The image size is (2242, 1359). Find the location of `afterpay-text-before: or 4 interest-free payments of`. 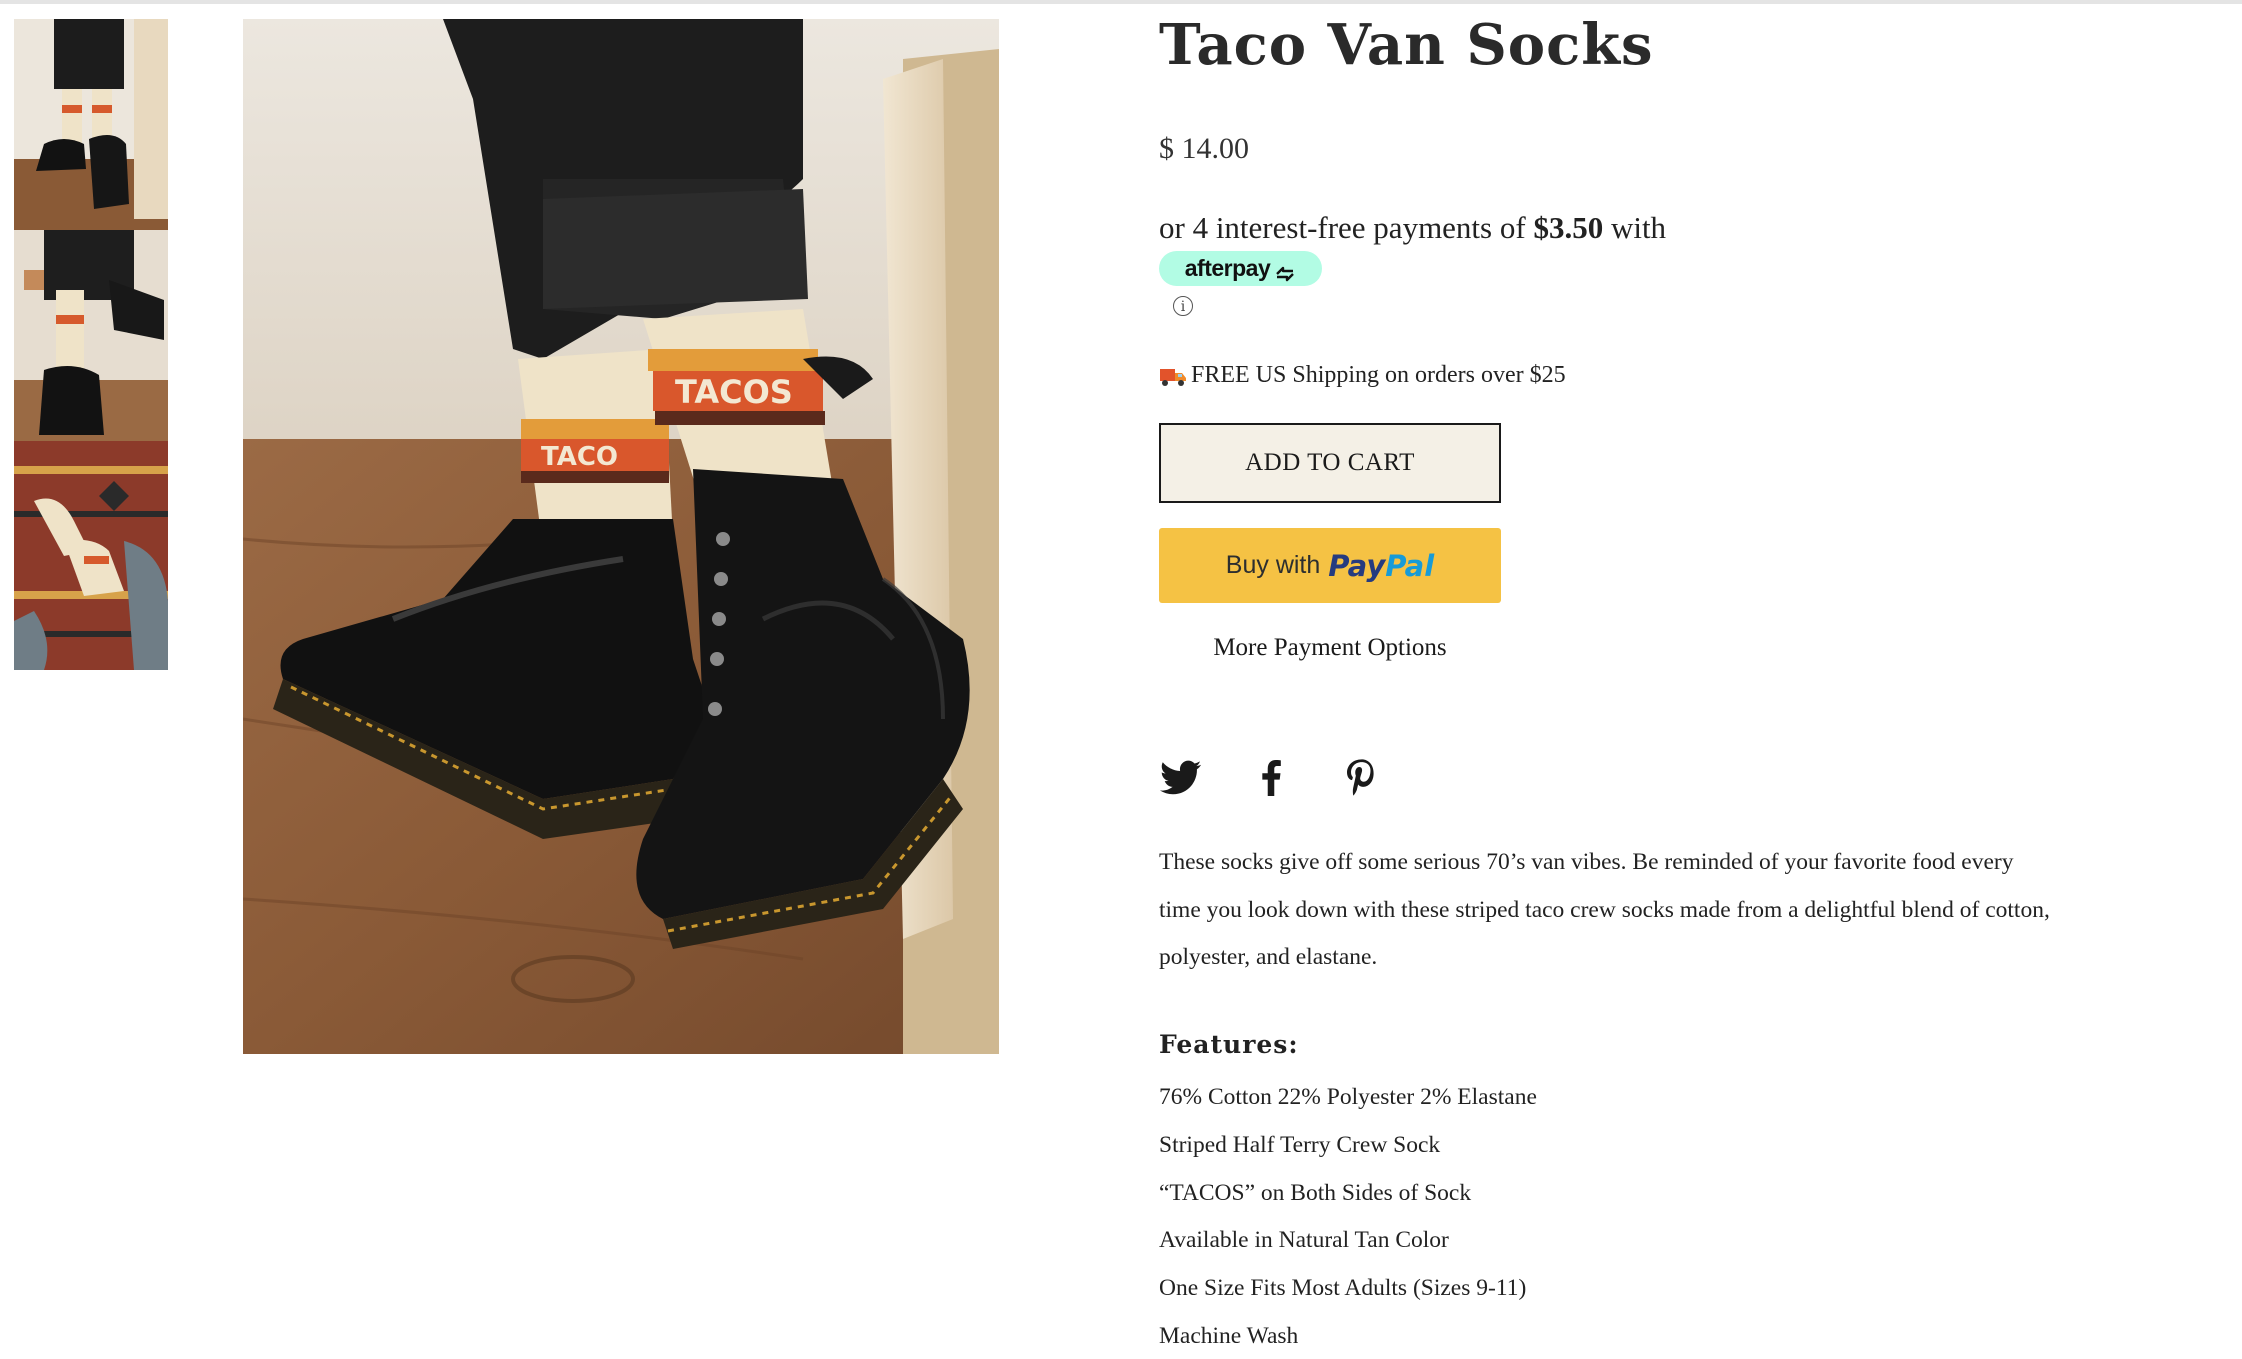

afterpay-text-before: or 4 interest-free payments of is located at coordinates (1346, 227).